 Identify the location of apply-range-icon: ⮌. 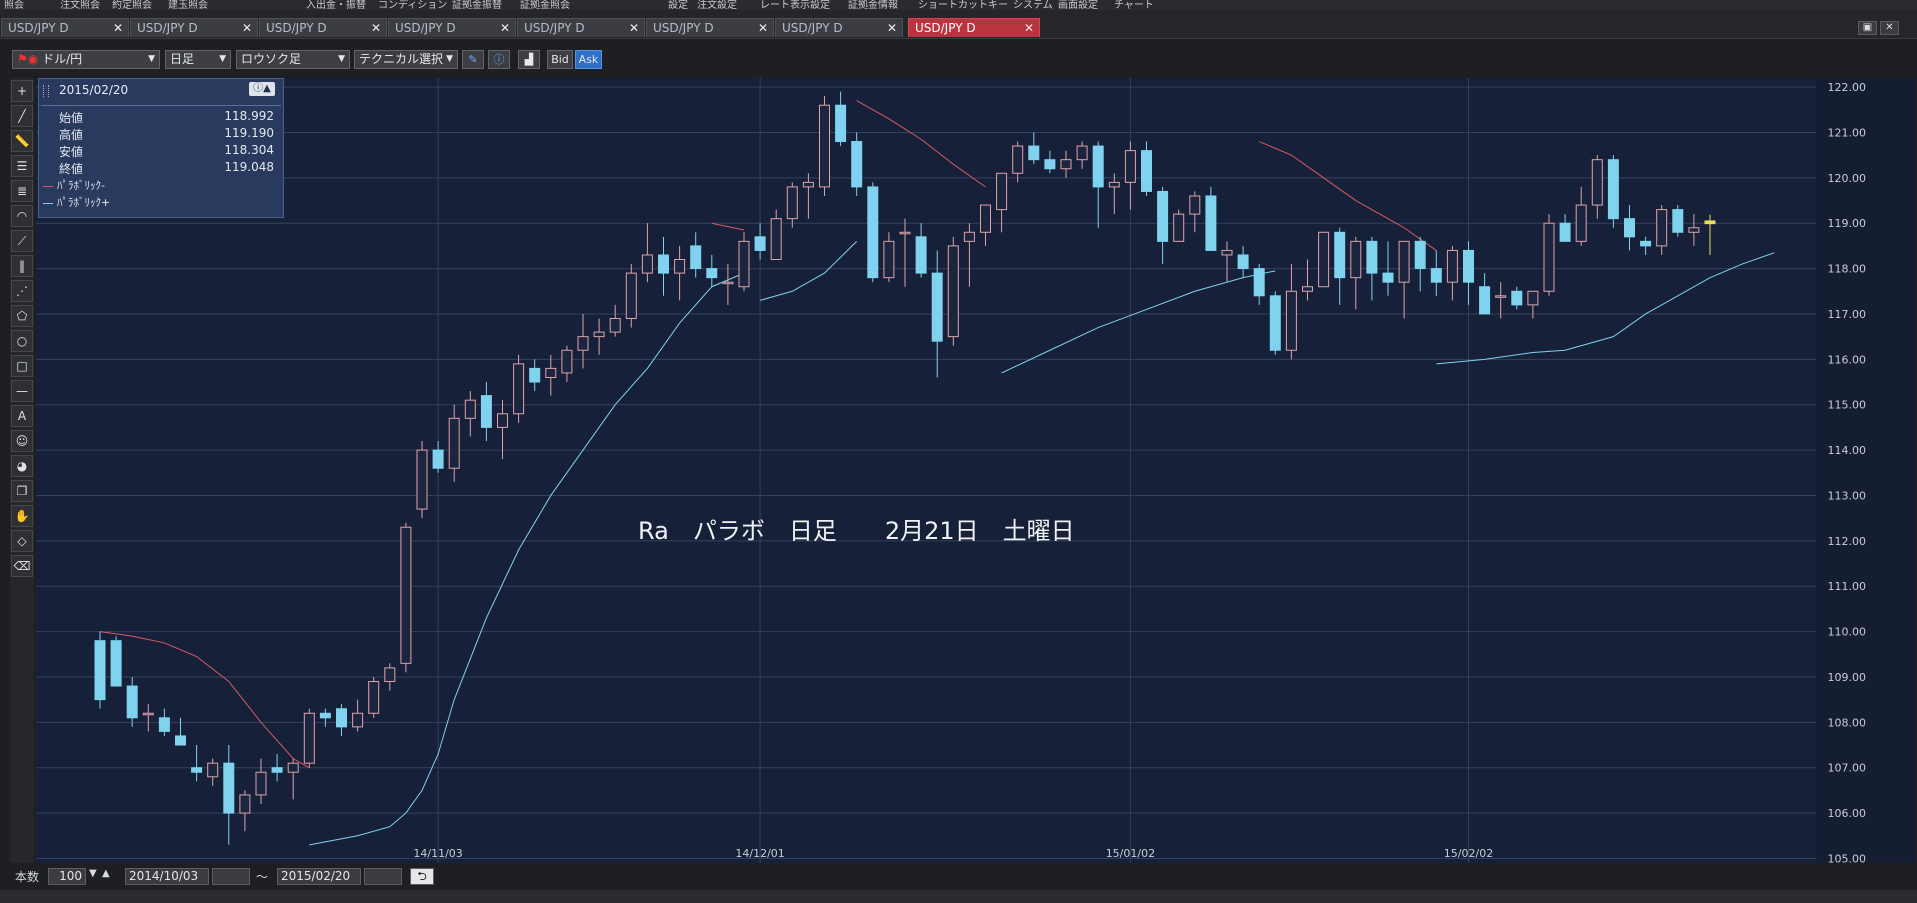
(422, 876).